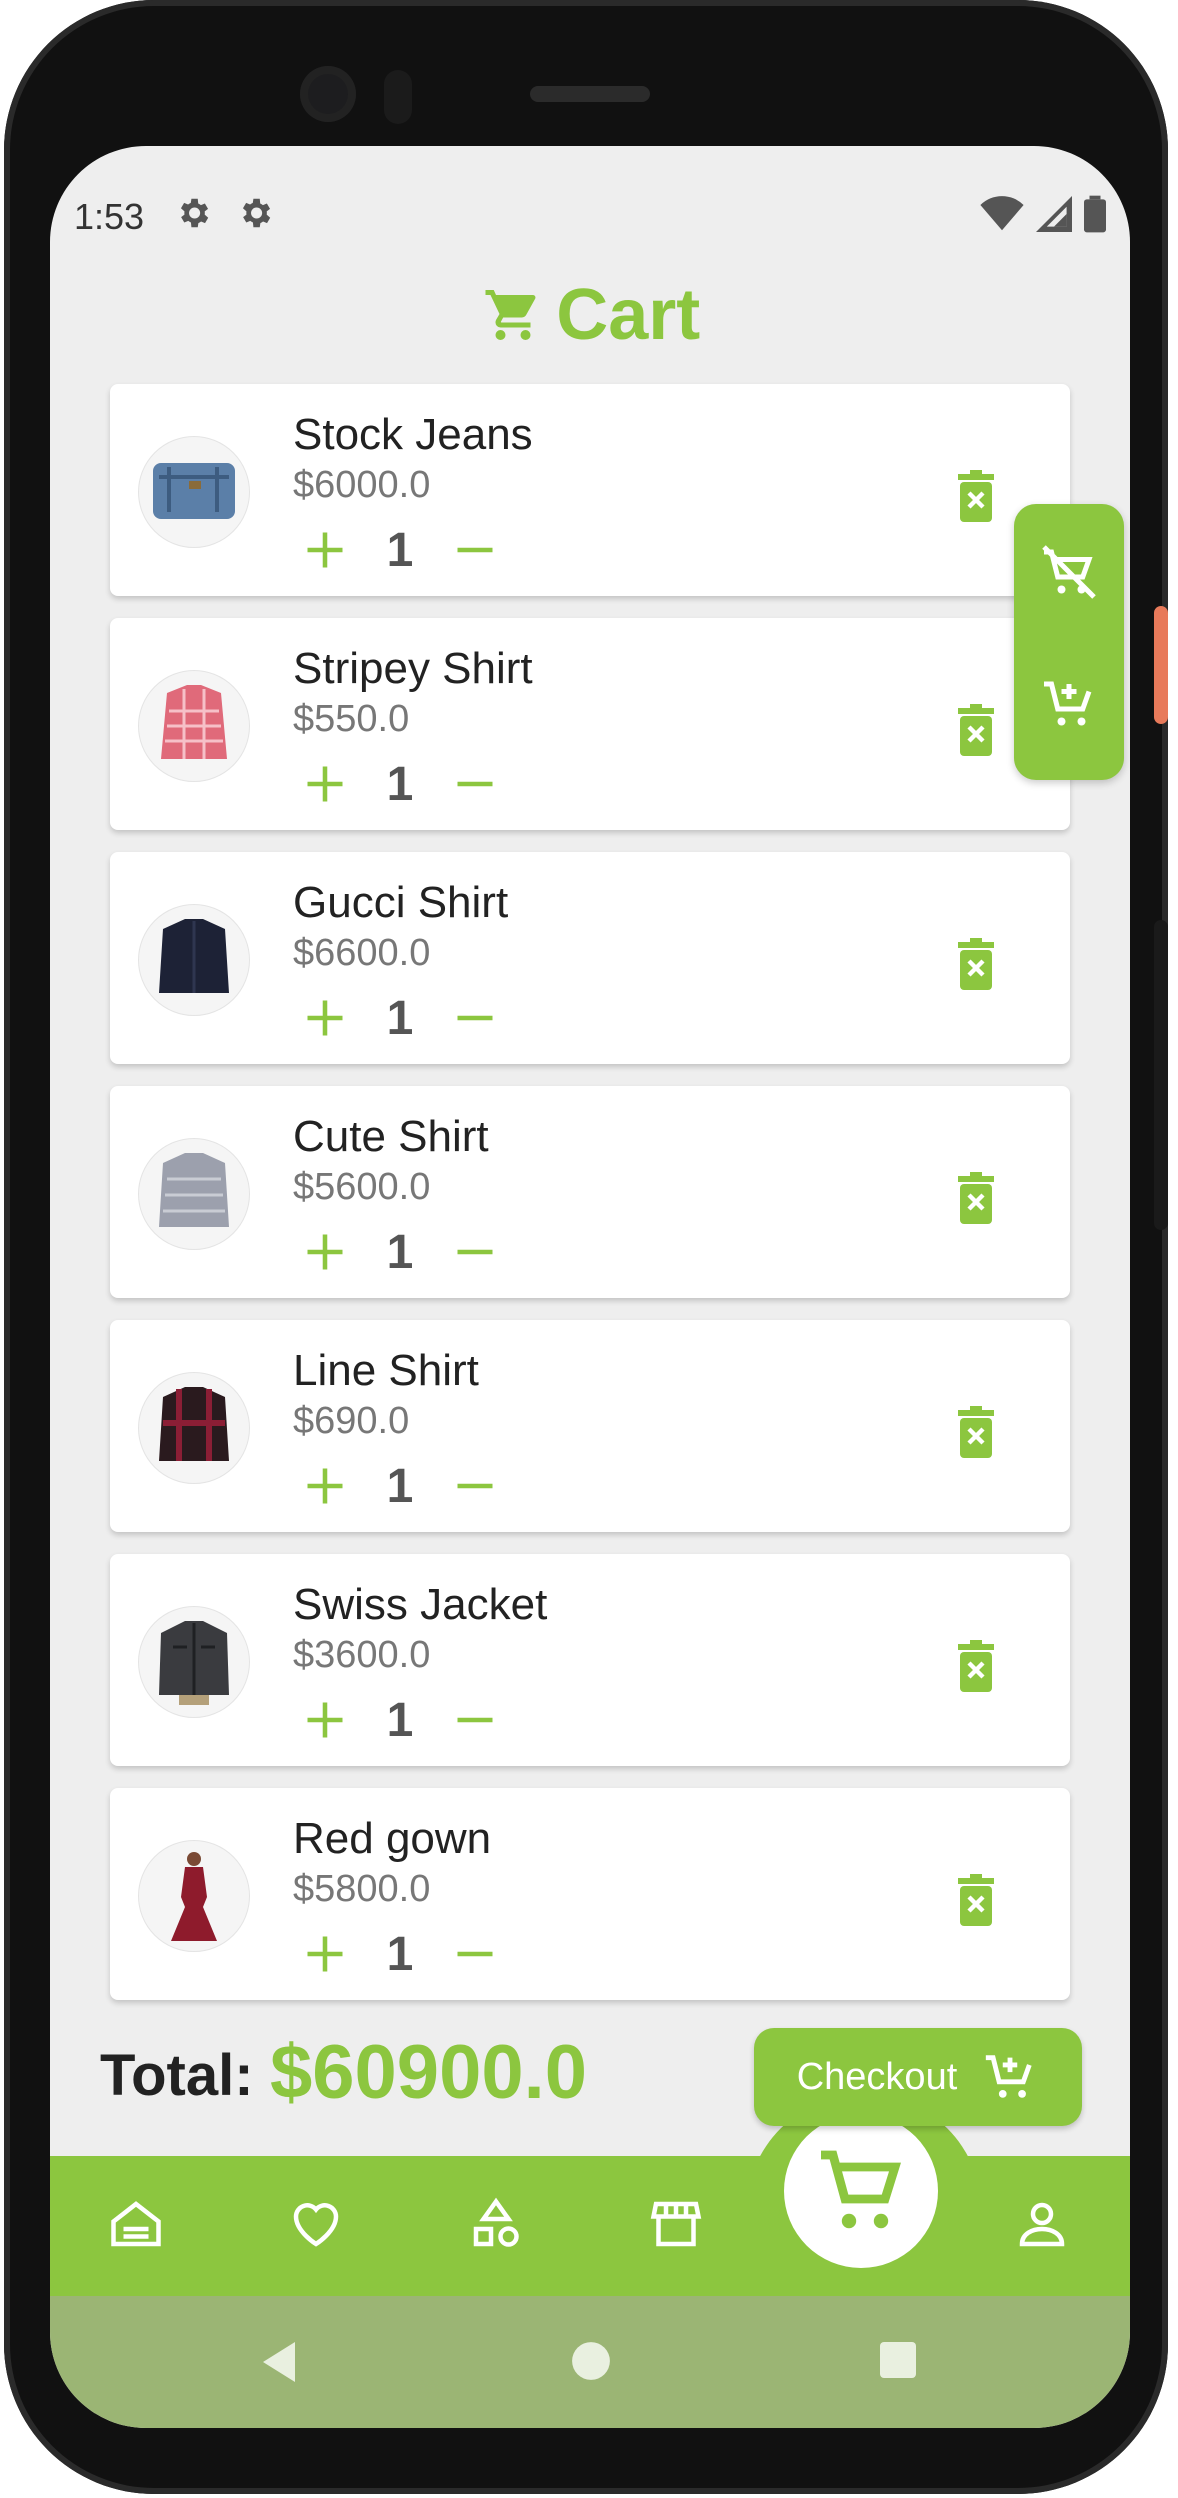 The width and height of the screenshot is (1178, 2498). I want to click on product-name: Stripey Shirt, so click(413, 668).